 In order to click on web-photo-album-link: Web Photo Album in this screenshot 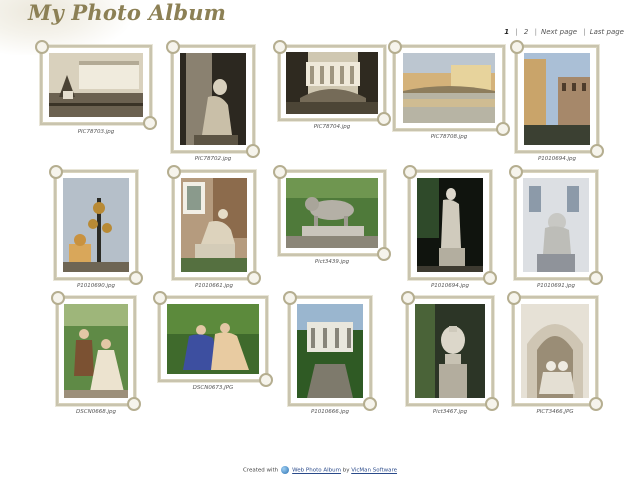, I will do `click(316, 471)`.